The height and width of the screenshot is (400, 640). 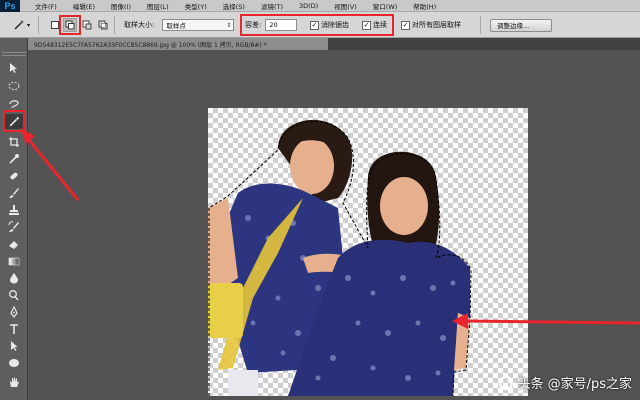 What do you see at coordinates (50, 164) in the screenshot?
I see `arrow-to-magic-wand` at bounding box center [50, 164].